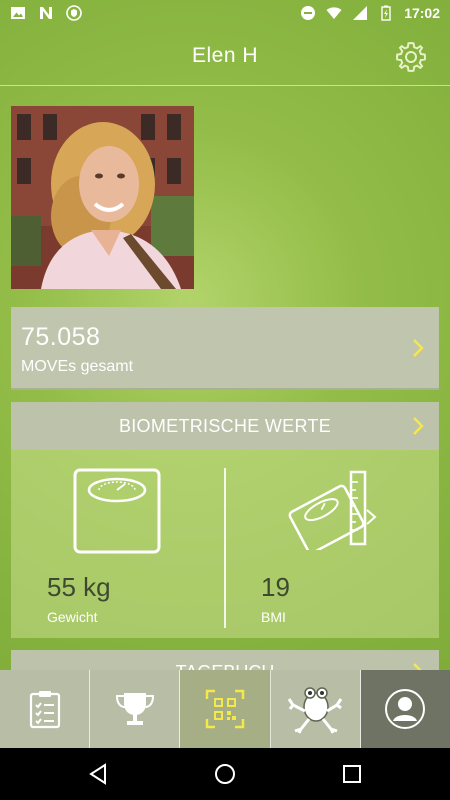 This screenshot has height=800, width=450. I want to click on wifi-icon, so click(334, 13).